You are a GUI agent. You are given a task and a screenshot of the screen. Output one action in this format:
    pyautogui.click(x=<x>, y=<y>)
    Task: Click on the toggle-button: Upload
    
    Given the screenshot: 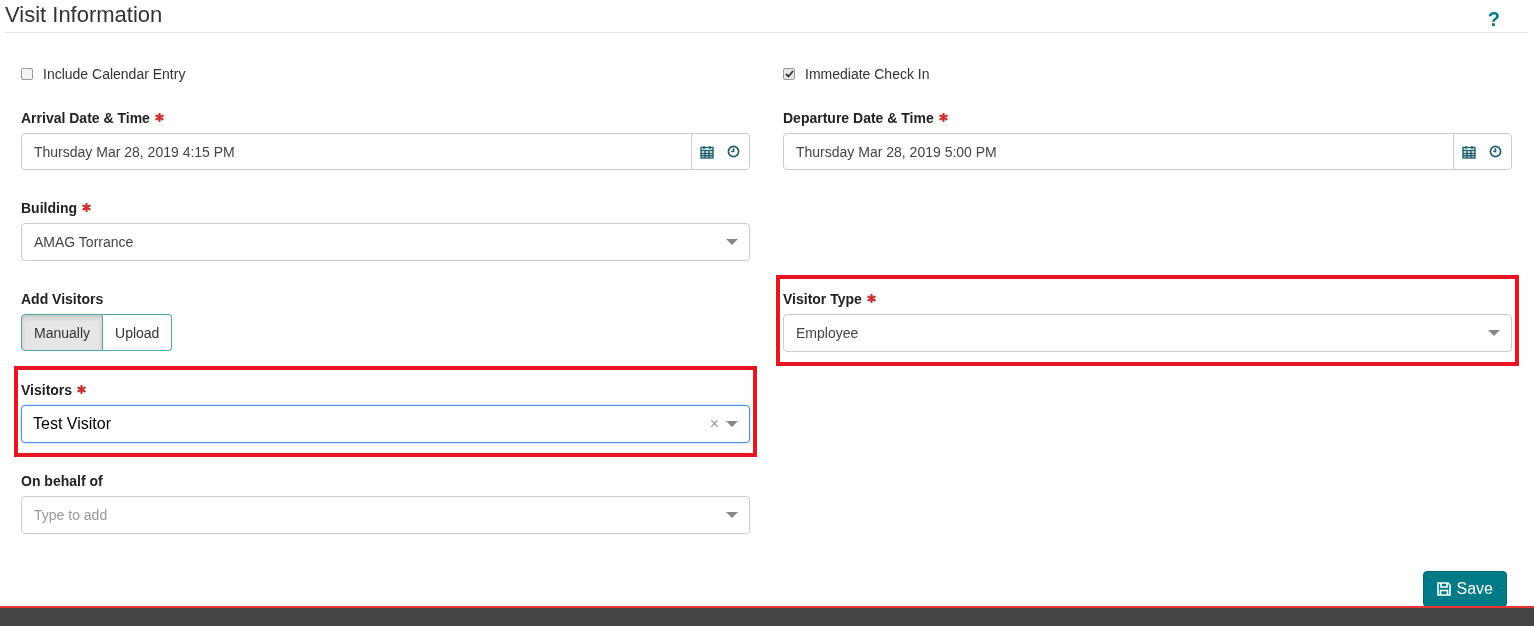 What is the action you would take?
    pyautogui.click(x=138, y=332)
    